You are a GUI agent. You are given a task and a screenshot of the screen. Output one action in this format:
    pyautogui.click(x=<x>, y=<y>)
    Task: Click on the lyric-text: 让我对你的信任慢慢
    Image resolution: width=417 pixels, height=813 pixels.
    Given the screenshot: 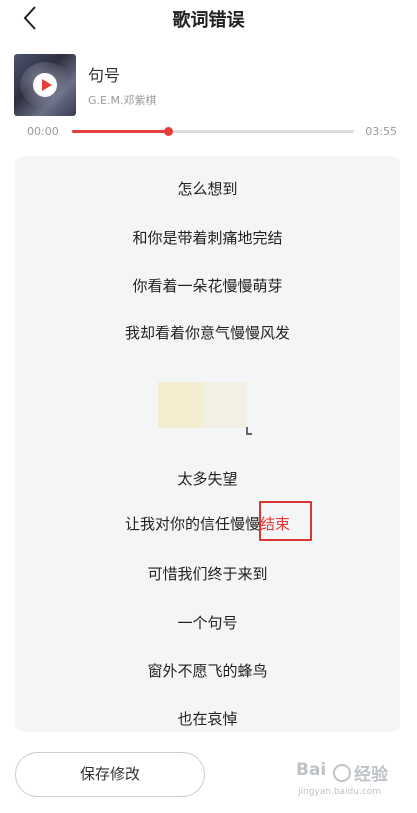 What is the action you would take?
    pyautogui.click(x=192, y=524)
    